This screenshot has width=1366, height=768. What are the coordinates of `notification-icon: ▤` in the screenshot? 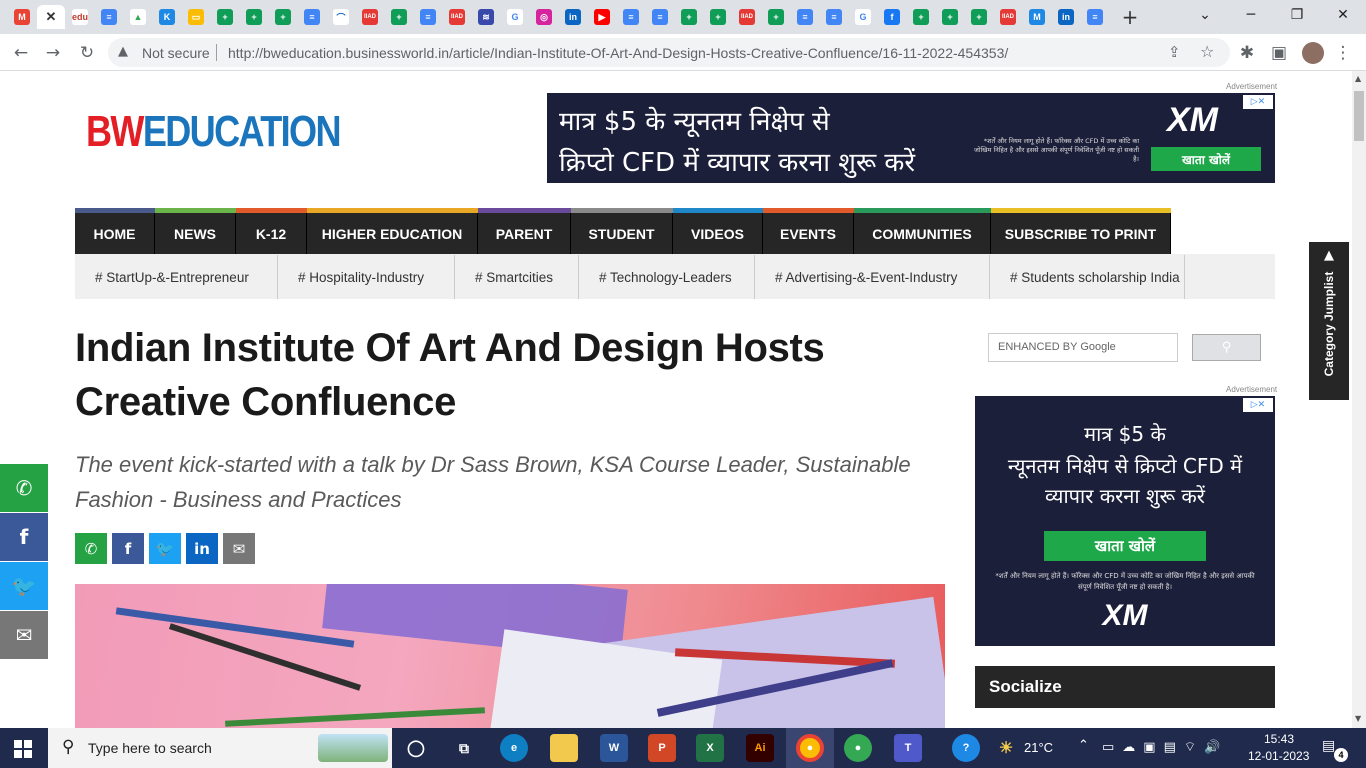 It's located at (1328, 746).